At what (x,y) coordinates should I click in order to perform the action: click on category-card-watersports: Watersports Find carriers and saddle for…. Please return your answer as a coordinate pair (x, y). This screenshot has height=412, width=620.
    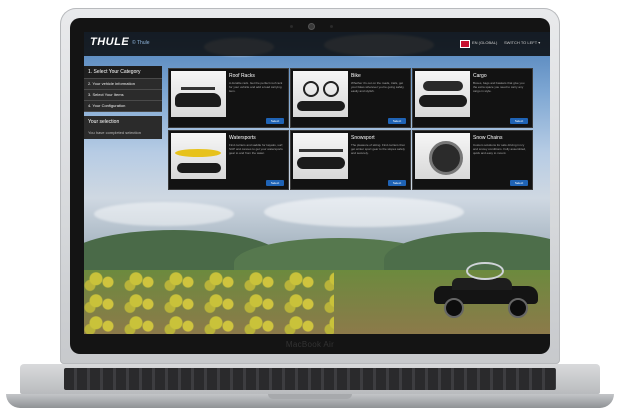
    Looking at the image, I should click on (228, 160).